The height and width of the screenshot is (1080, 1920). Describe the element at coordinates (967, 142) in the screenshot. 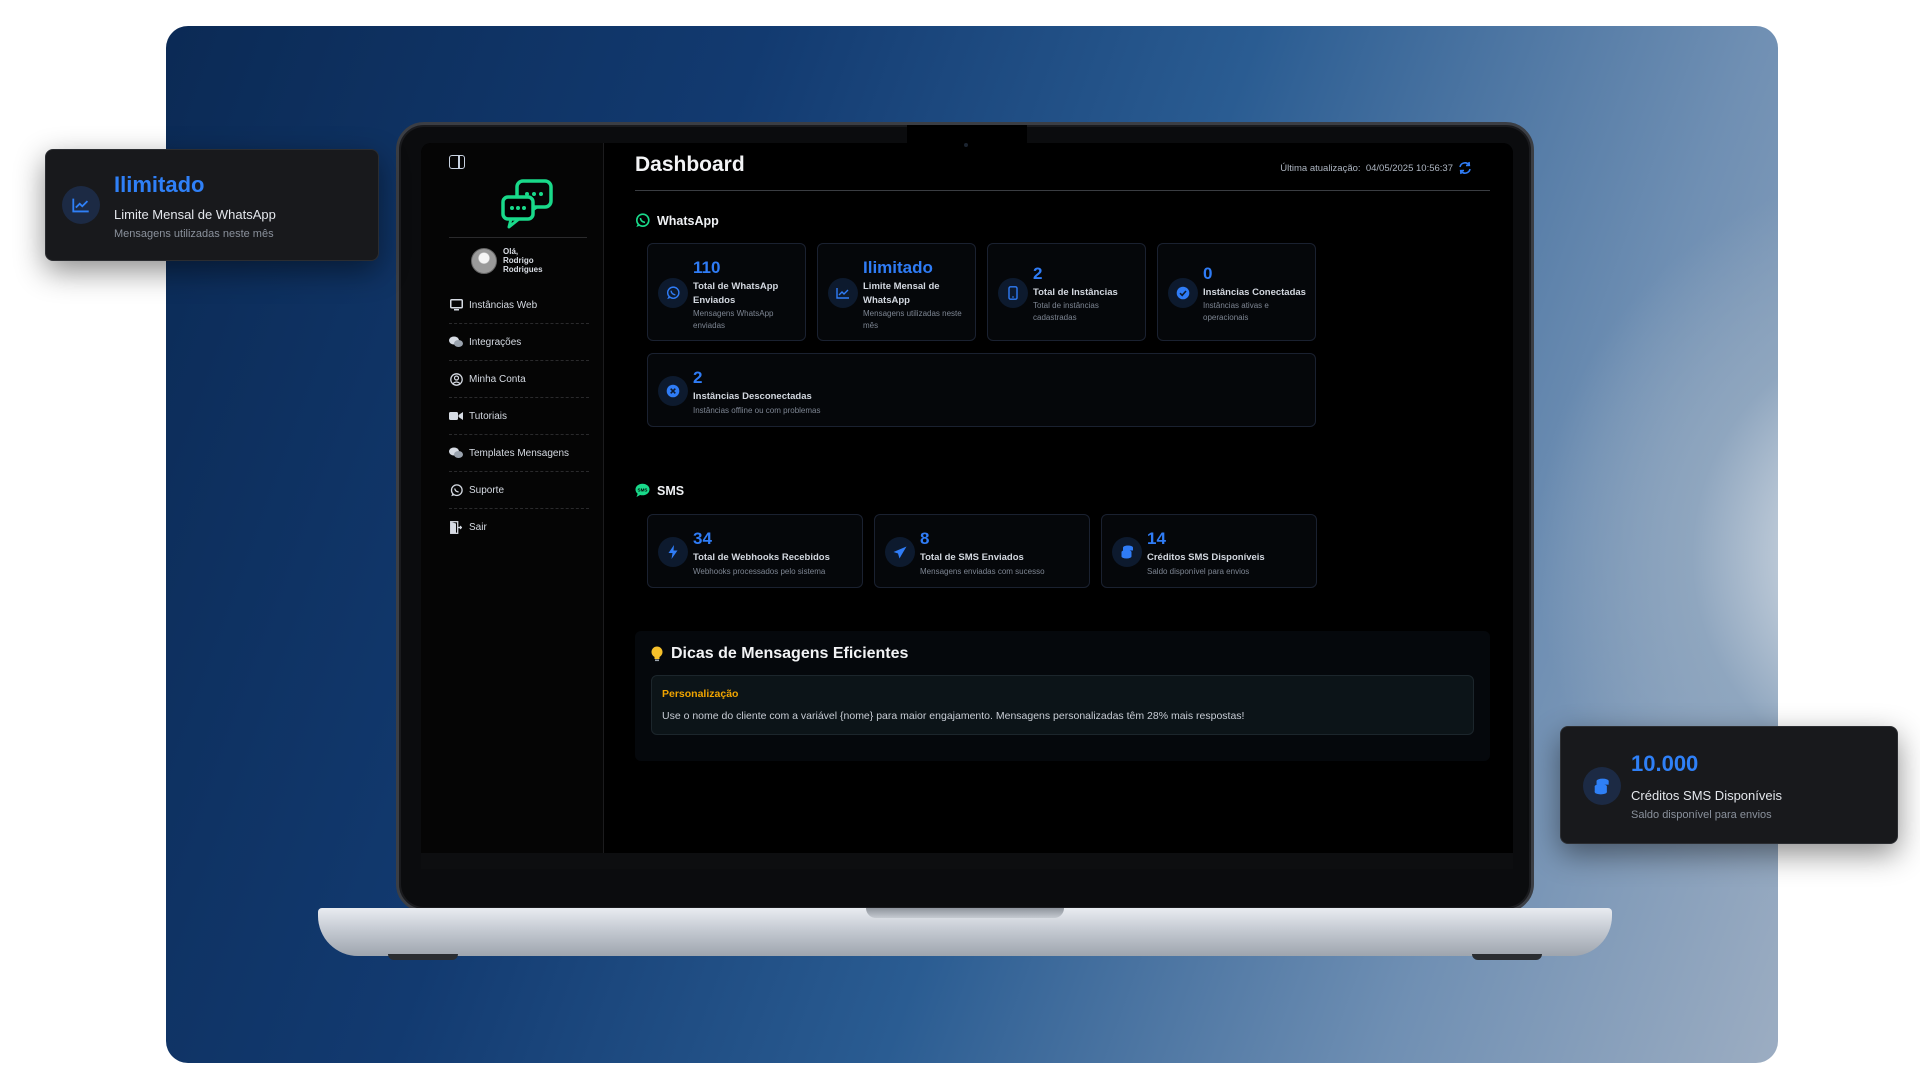

I see `camera-notch` at that location.